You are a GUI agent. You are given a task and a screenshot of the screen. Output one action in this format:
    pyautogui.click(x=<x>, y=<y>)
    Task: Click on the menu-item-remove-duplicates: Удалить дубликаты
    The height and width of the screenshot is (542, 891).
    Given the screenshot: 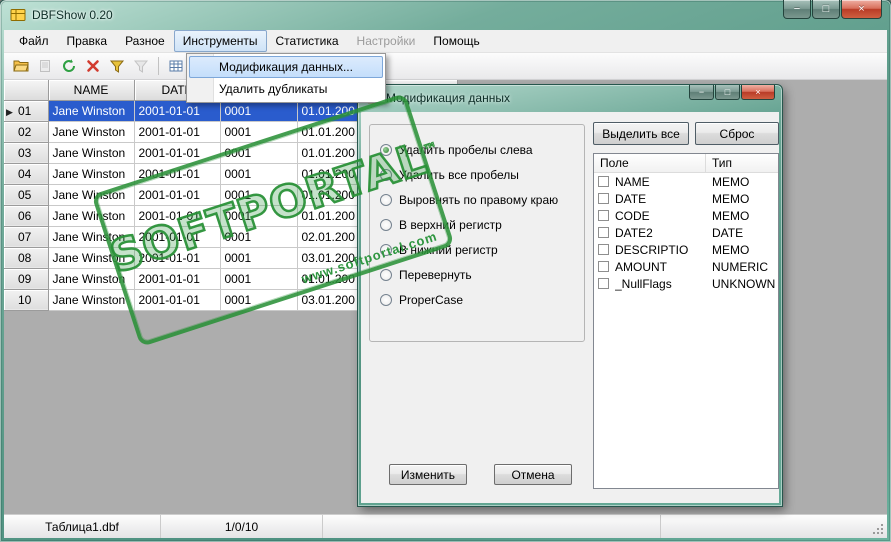 What is the action you would take?
    pyautogui.click(x=286, y=89)
    